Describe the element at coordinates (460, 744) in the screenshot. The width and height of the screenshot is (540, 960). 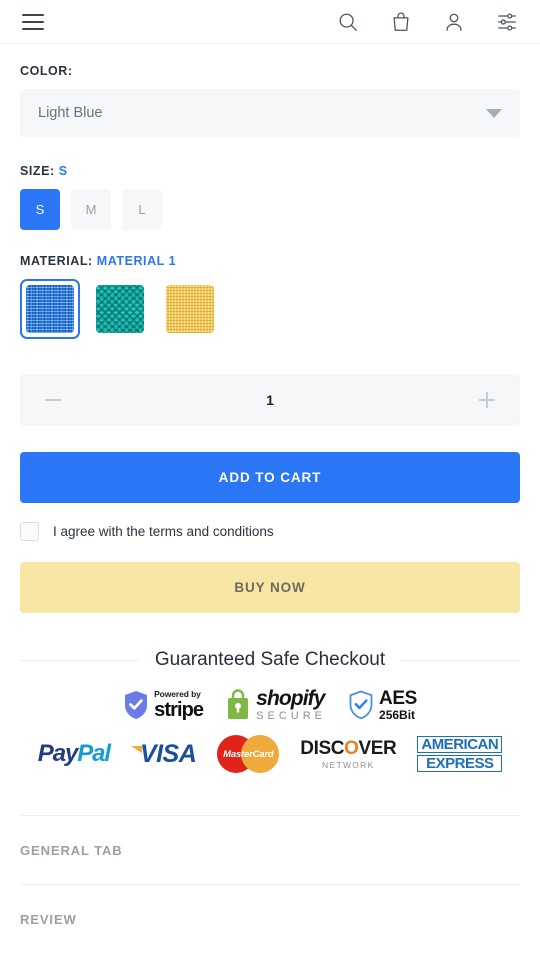
I see `amex-american-text: AMERICAN` at that location.